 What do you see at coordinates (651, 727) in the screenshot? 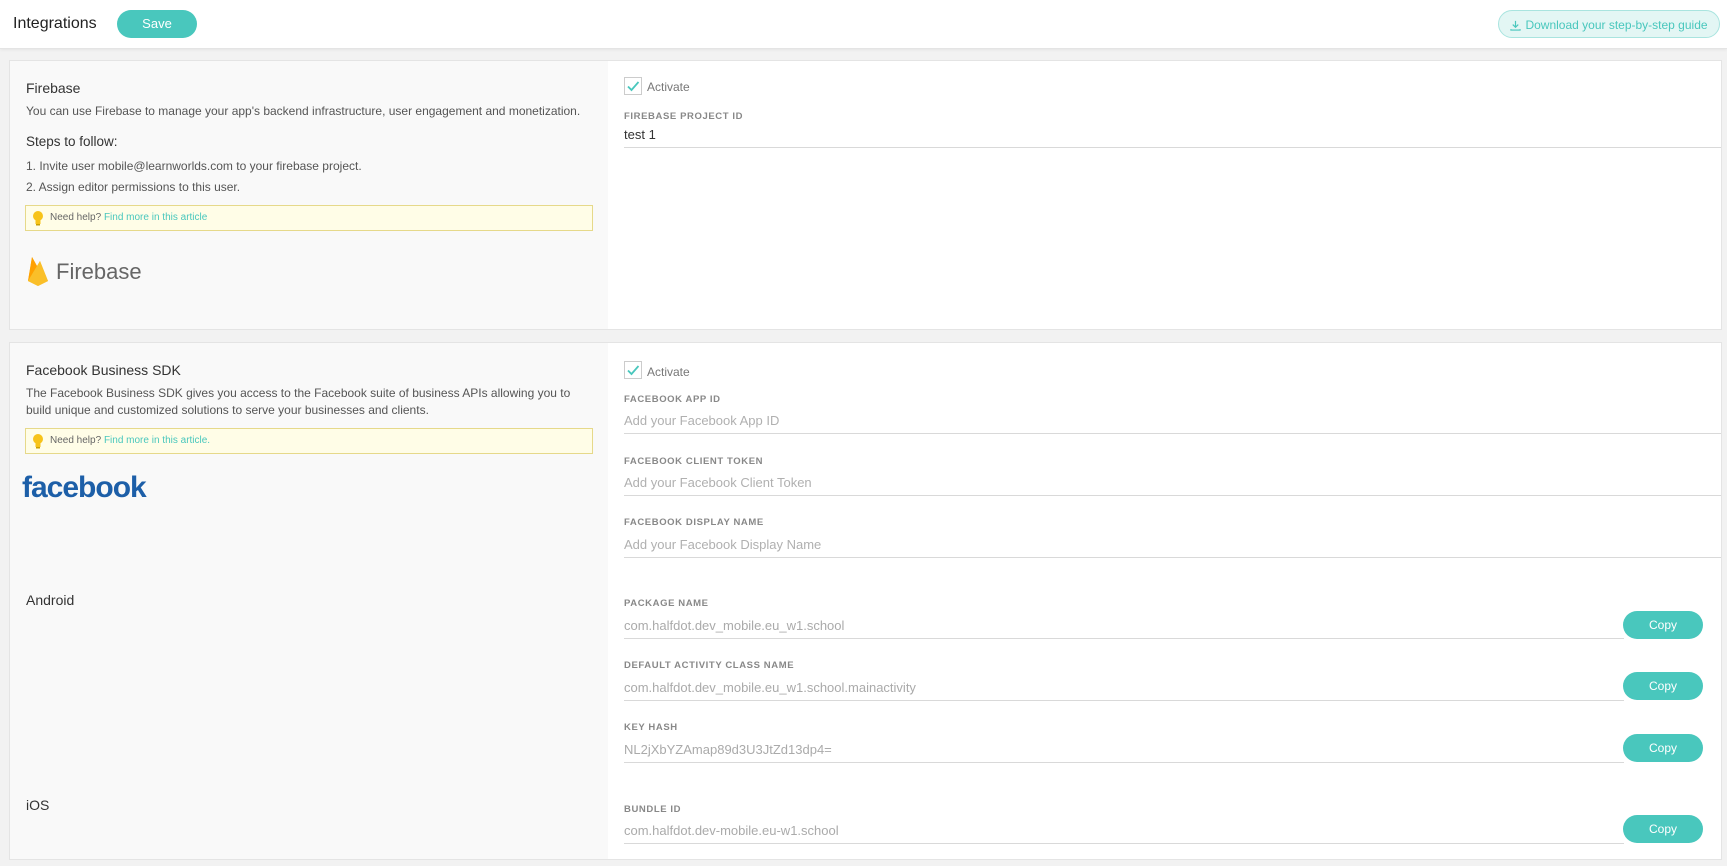
I see `key-hash-label: KEY HASH` at bounding box center [651, 727].